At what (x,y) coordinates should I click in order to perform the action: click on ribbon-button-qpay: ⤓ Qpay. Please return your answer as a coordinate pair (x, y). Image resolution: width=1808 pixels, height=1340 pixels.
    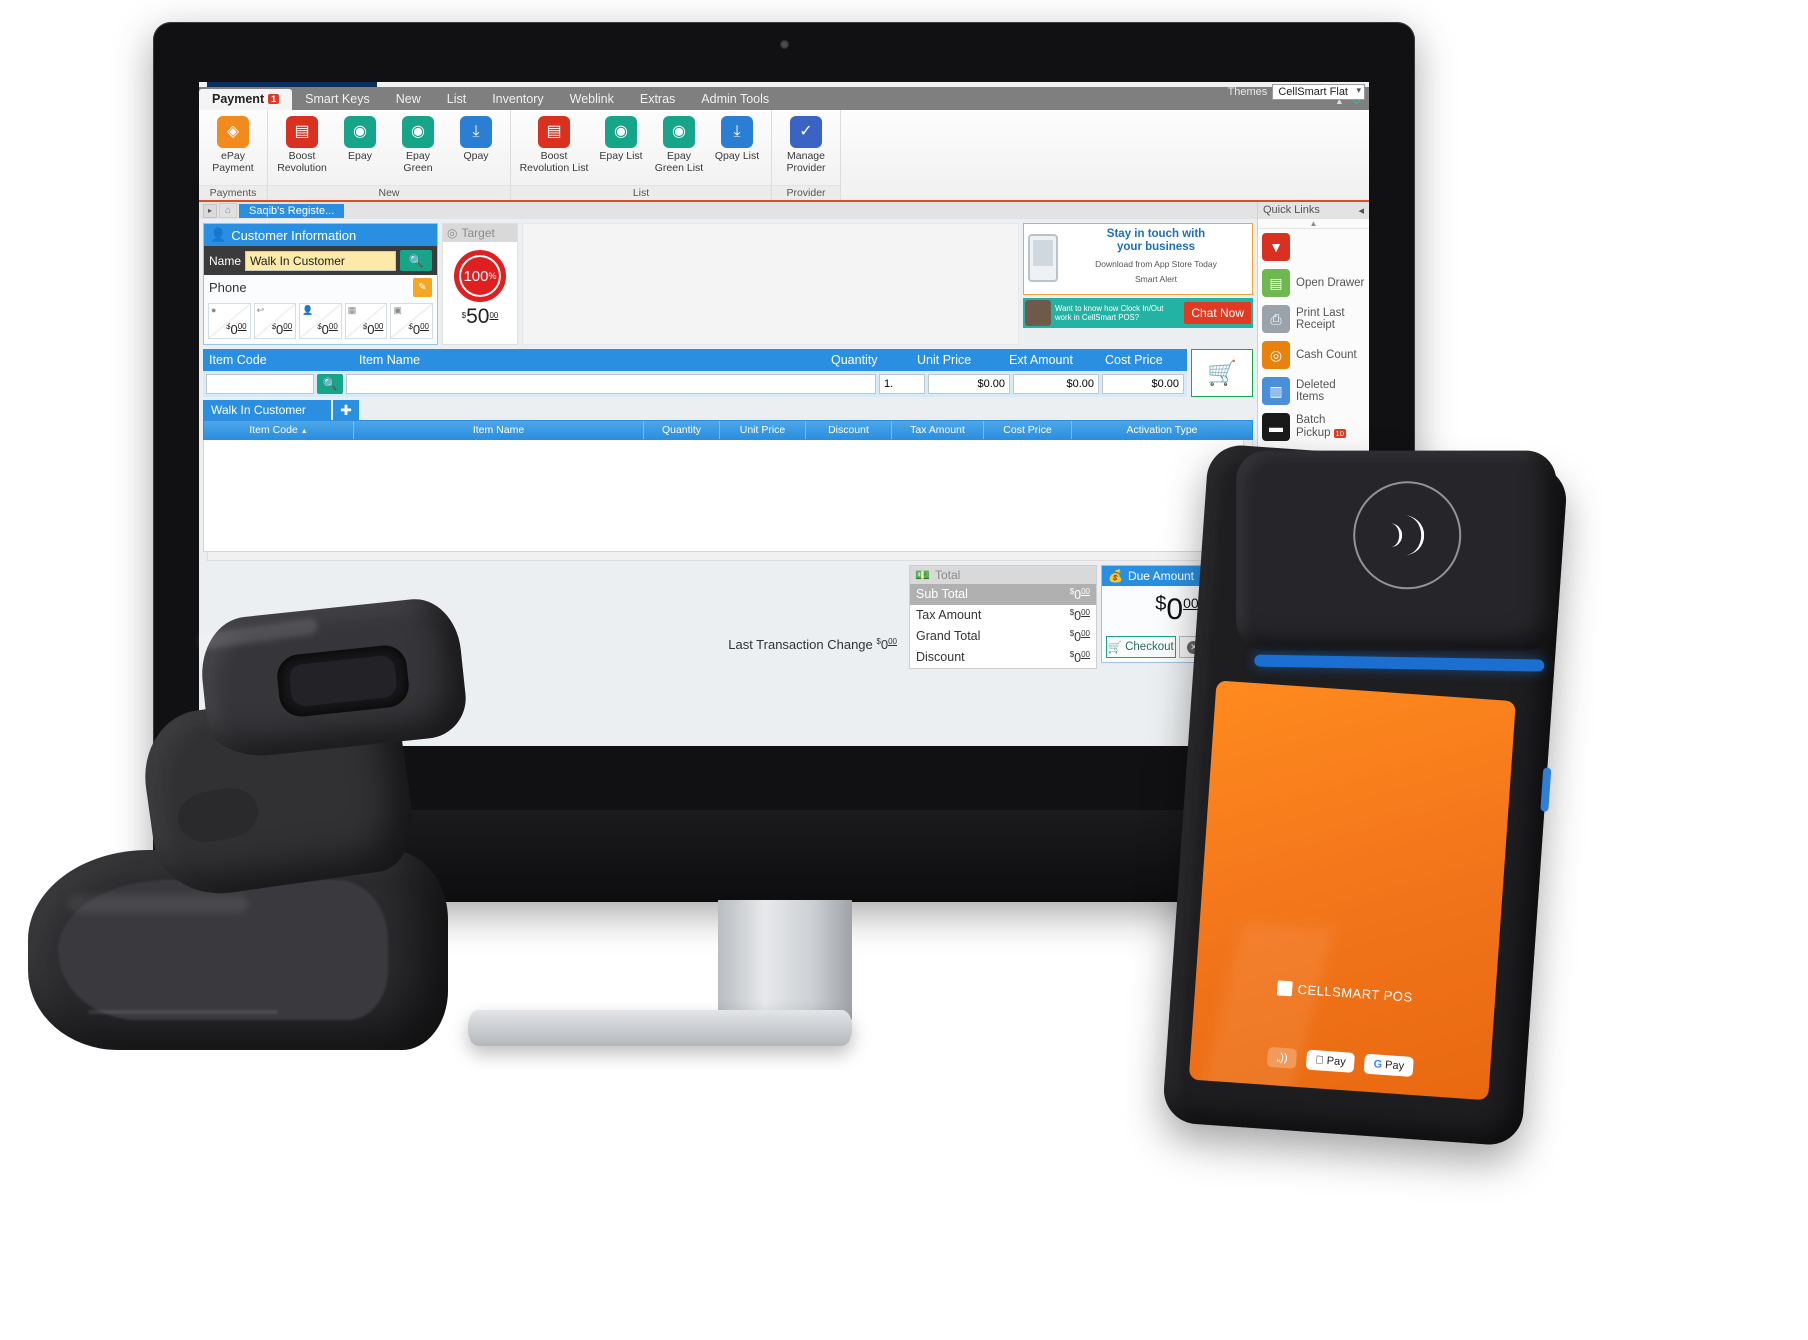
    Looking at the image, I should click on (476, 138).